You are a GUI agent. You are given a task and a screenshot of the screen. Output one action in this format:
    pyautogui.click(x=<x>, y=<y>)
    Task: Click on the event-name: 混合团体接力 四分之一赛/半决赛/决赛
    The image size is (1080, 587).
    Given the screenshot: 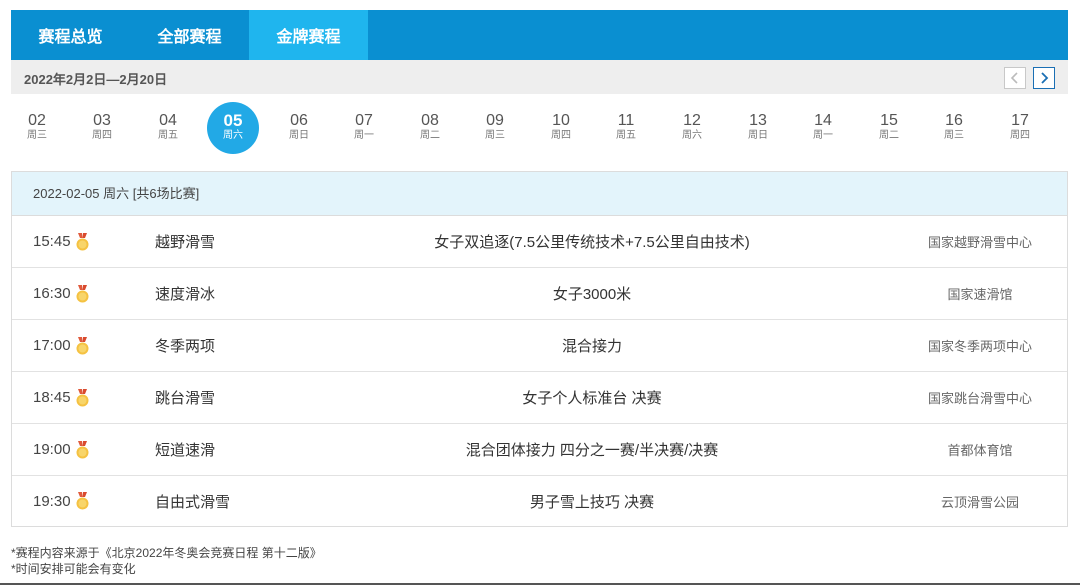 What is the action you would take?
    pyautogui.click(x=592, y=450)
    